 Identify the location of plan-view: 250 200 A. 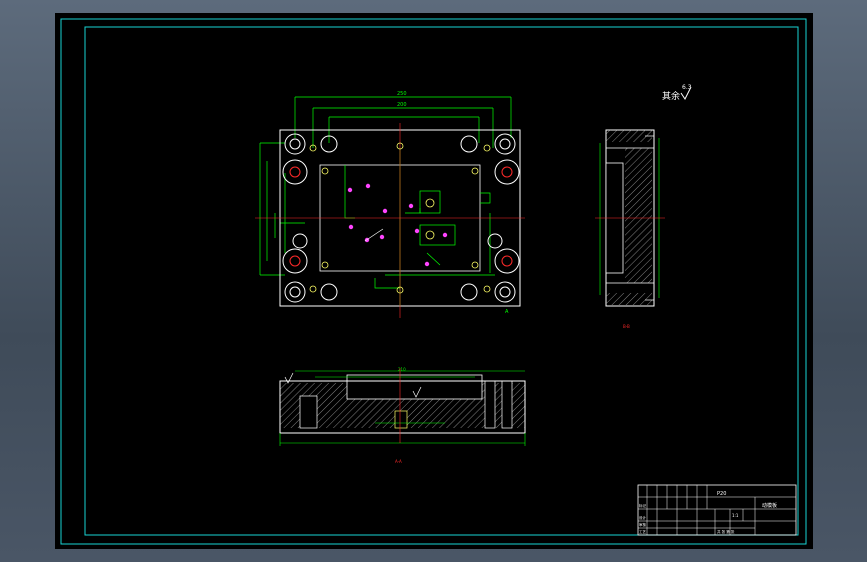
(390, 204).